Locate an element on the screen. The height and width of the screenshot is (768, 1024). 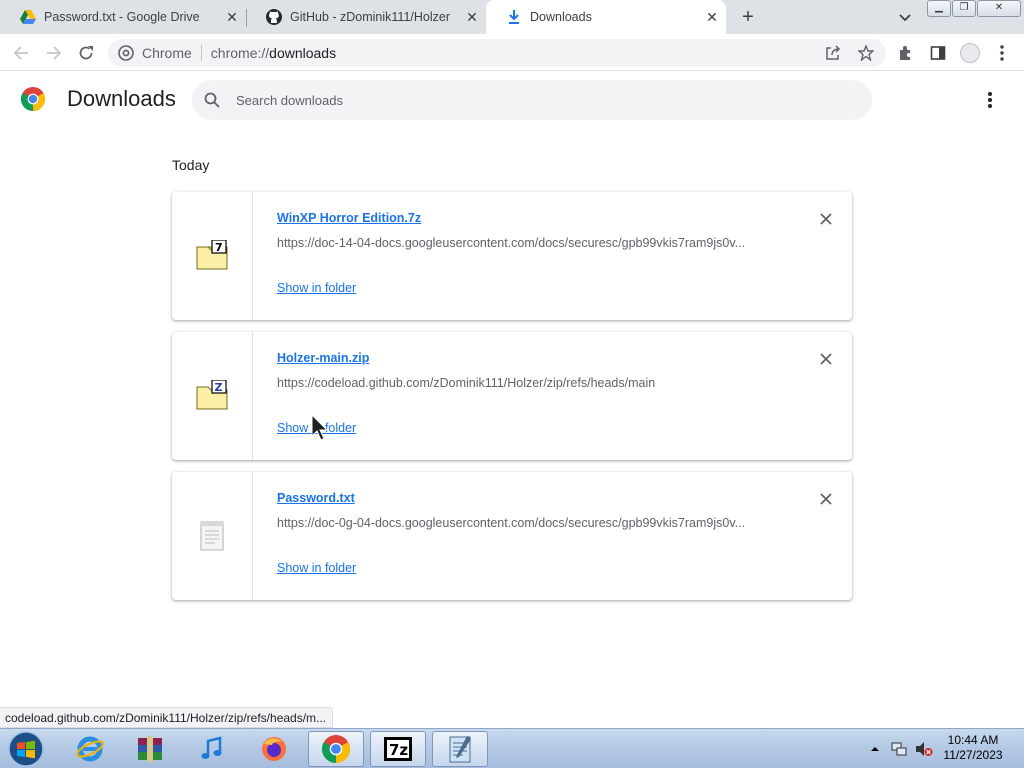
side-panel-icon is located at coordinates (938, 53).